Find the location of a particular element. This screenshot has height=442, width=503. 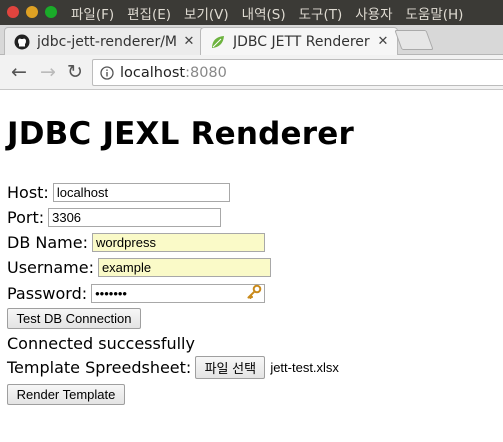

username-label: Username: is located at coordinates (50, 267).